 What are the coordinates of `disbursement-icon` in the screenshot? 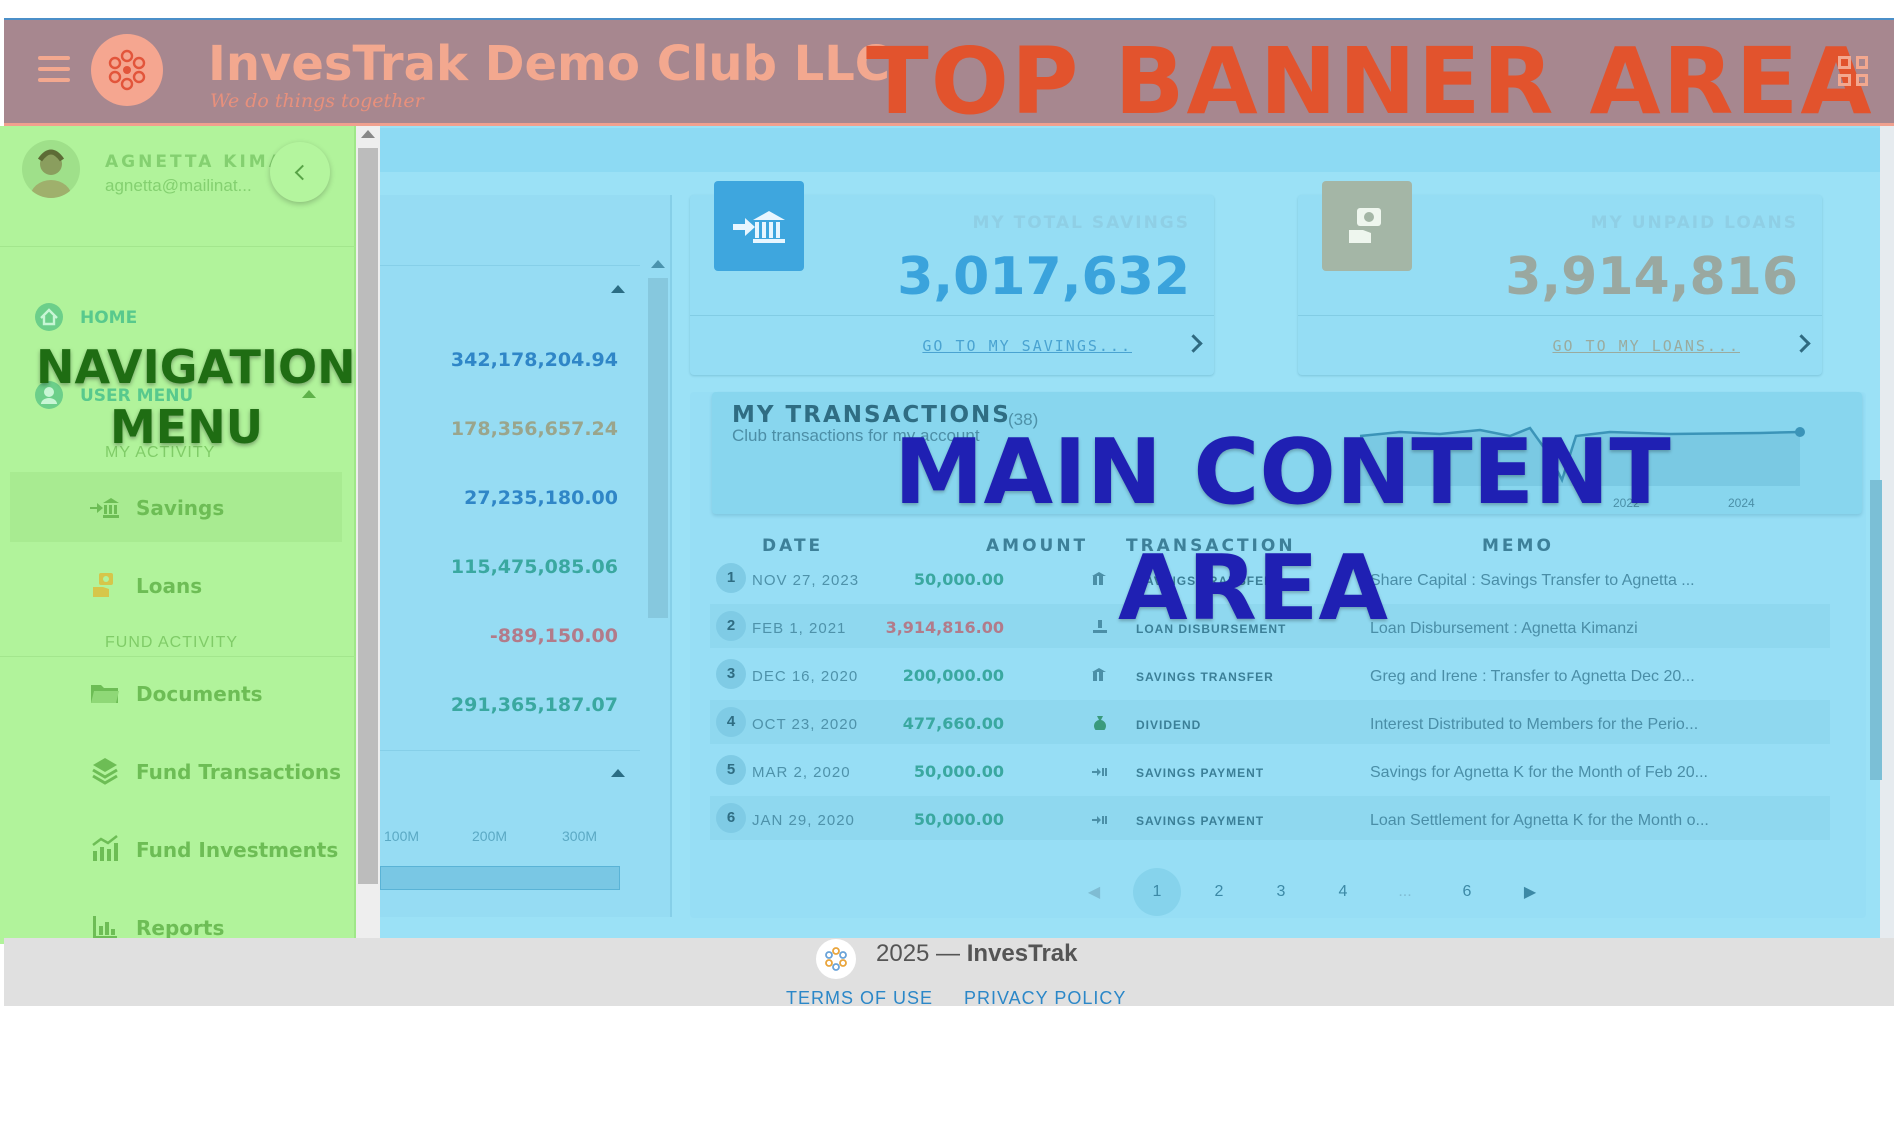 It's located at (1100, 627).